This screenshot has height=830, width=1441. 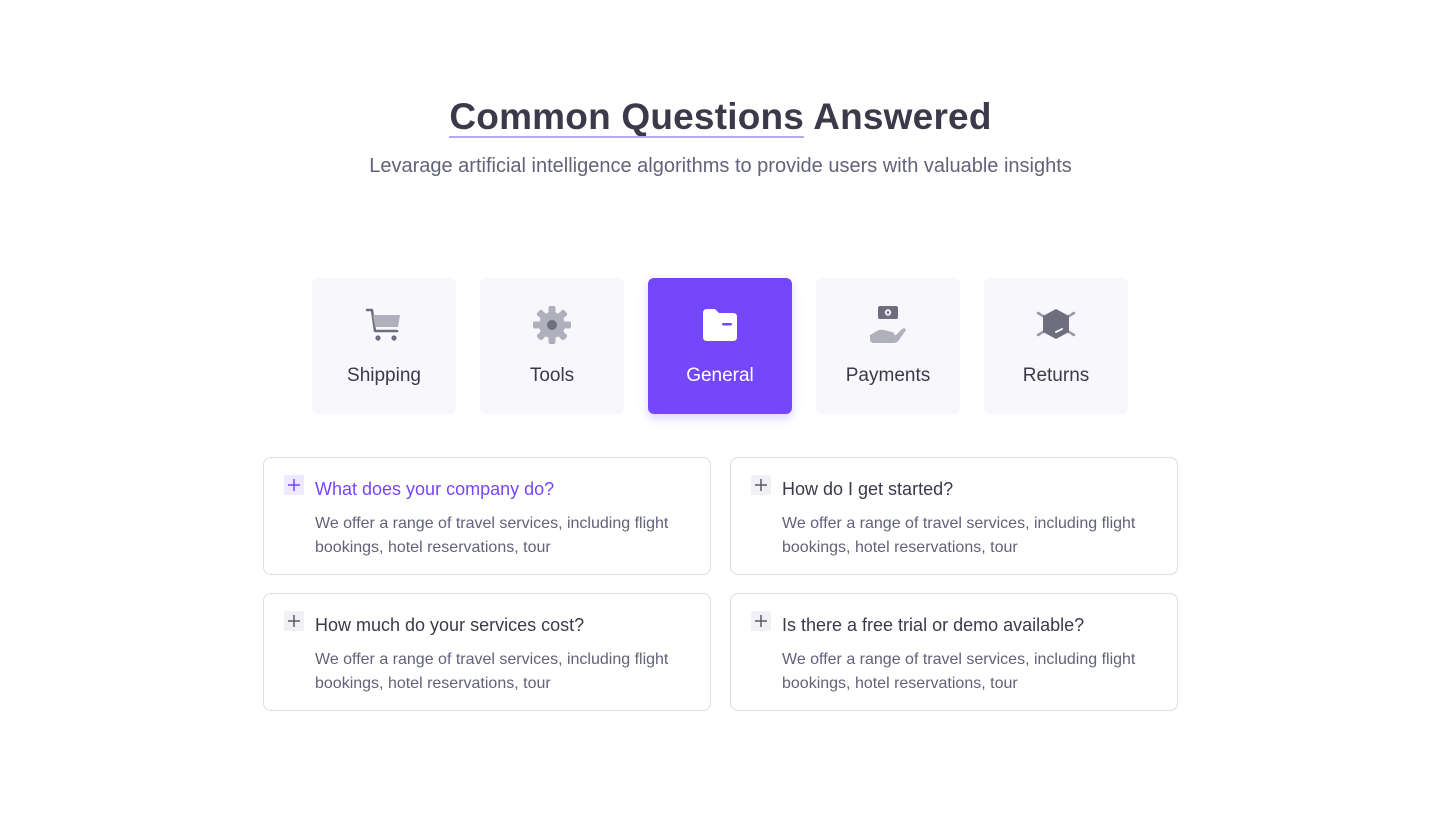 What do you see at coordinates (450, 625) in the screenshot?
I see `faq-question: How much do your services cost?` at bounding box center [450, 625].